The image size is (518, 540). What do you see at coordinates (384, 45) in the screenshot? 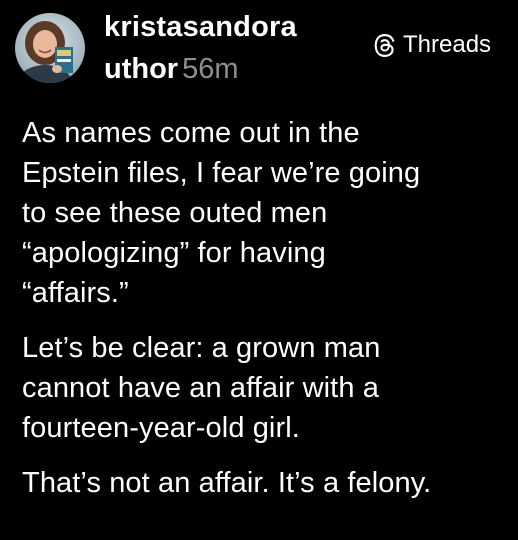
I see `threads-logo-icon` at bounding box center [384, 45].